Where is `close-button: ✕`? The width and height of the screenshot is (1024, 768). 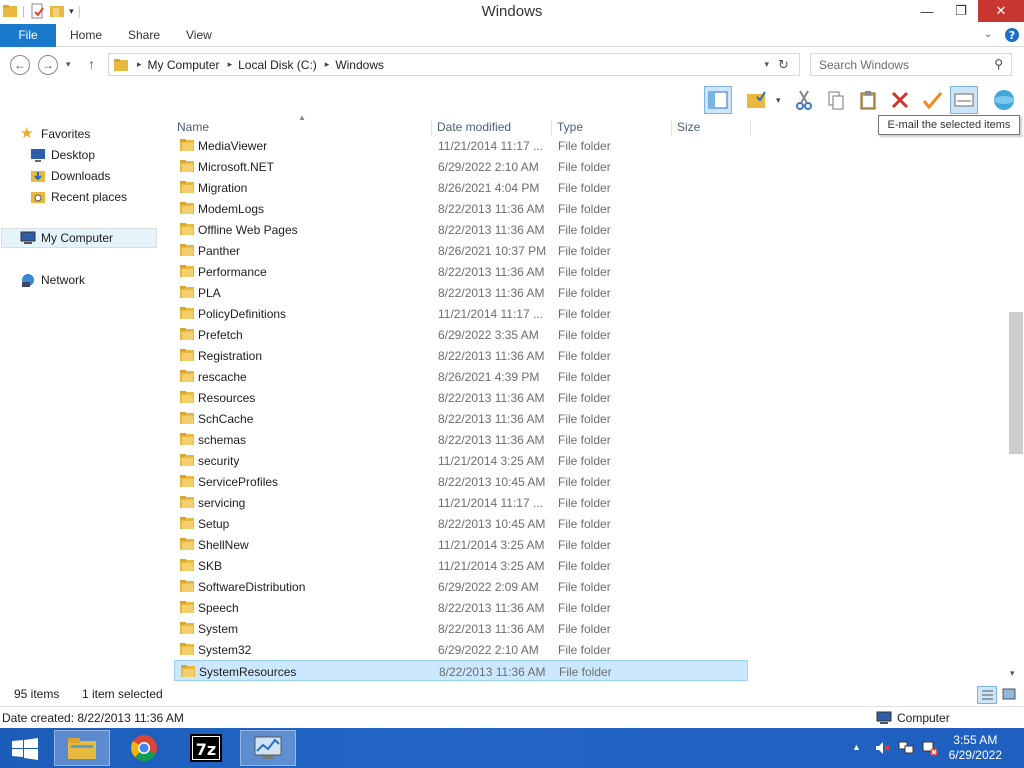 close-button: ✕ is located at coordinates (1001, 11).